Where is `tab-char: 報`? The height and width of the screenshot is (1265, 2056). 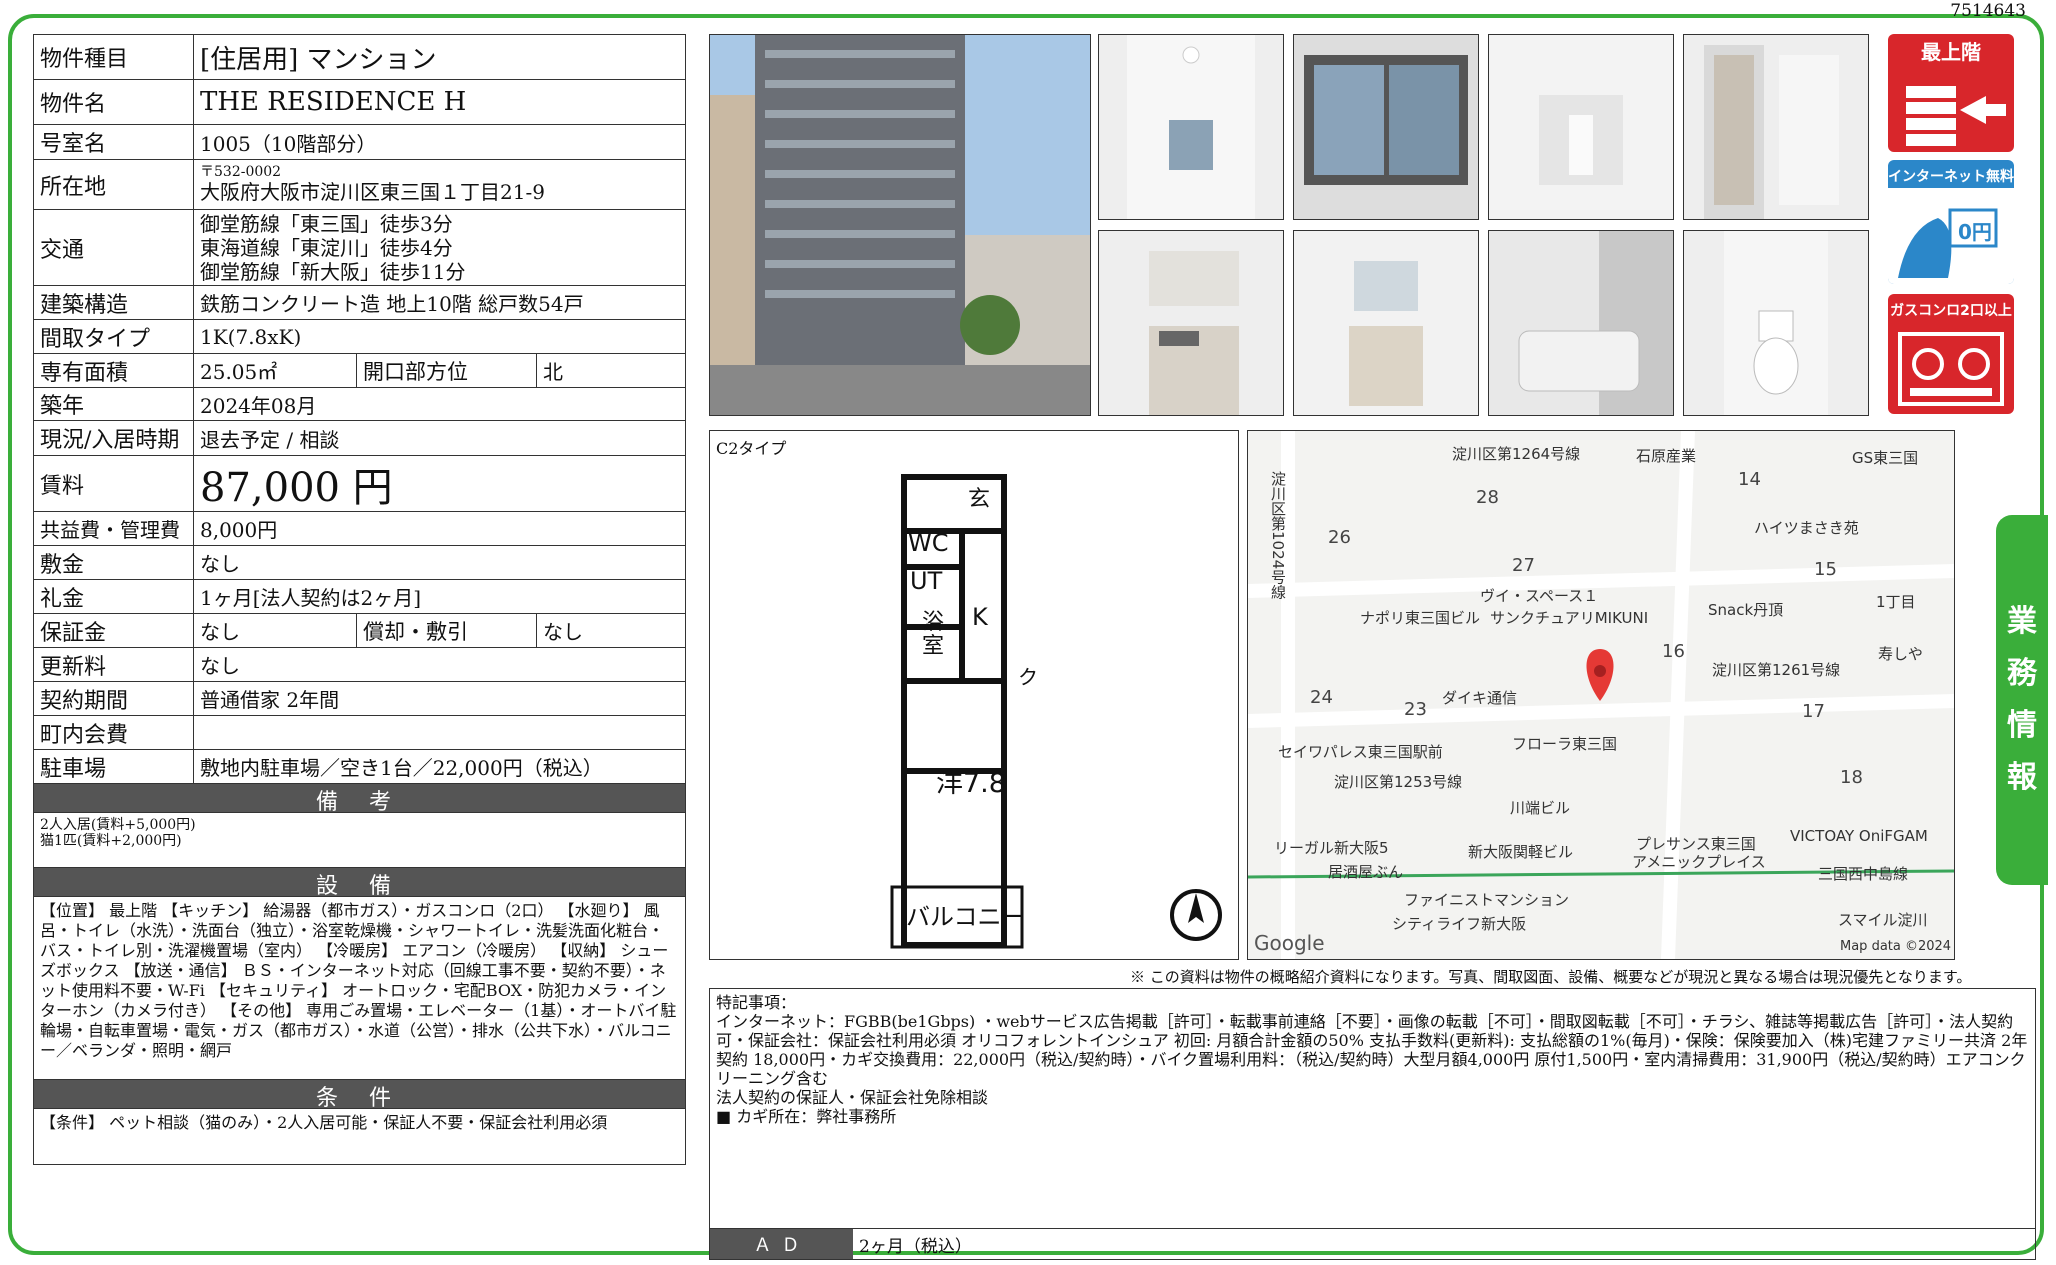 tab-char: 報 is located at coordinates (2022, 777).